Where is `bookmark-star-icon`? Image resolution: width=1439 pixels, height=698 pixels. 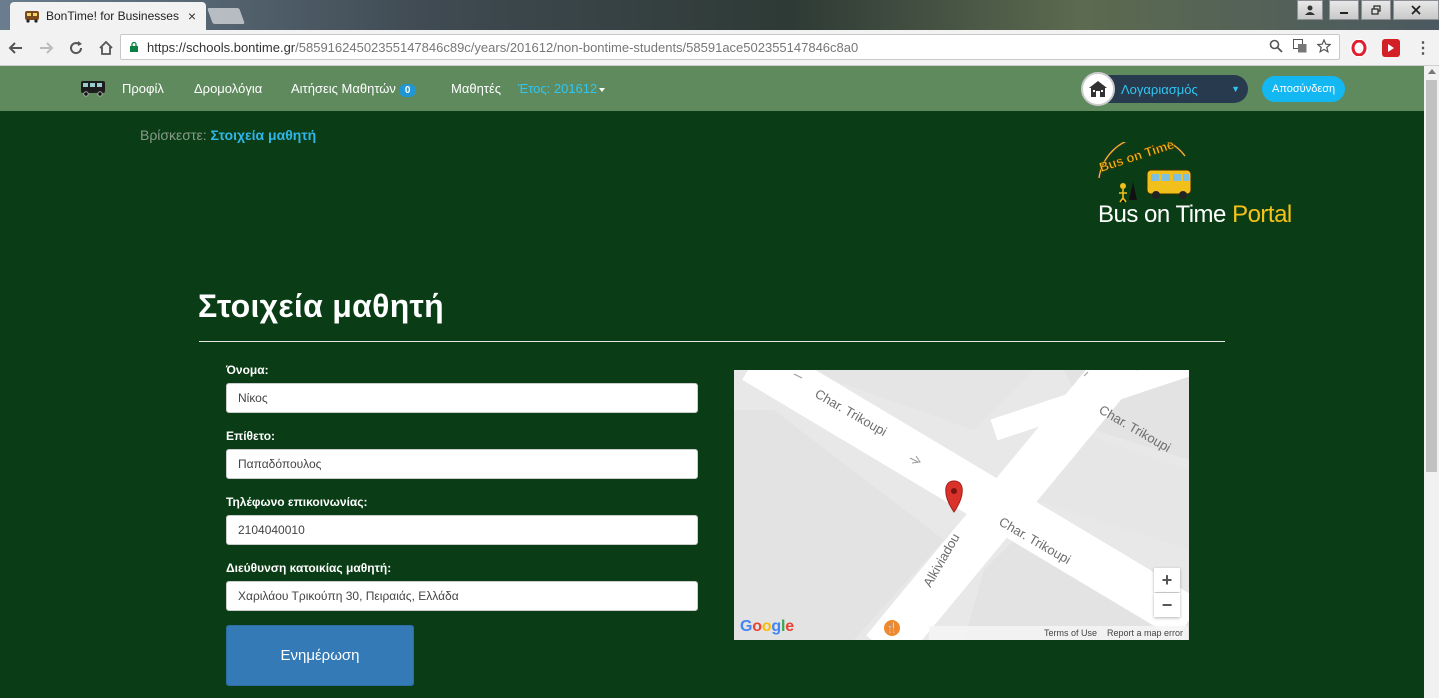
bookmark-star-icon is located at coordinates (1324, 46).